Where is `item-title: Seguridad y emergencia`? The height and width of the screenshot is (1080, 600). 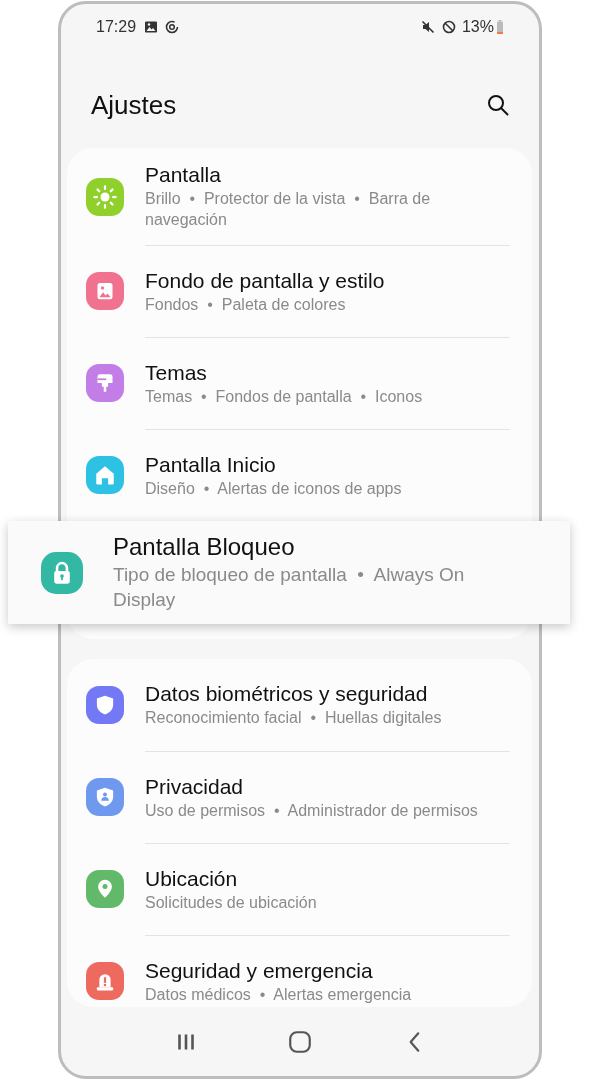 item-title: Seguridad y emergencia is located at coordinates (259, 971).